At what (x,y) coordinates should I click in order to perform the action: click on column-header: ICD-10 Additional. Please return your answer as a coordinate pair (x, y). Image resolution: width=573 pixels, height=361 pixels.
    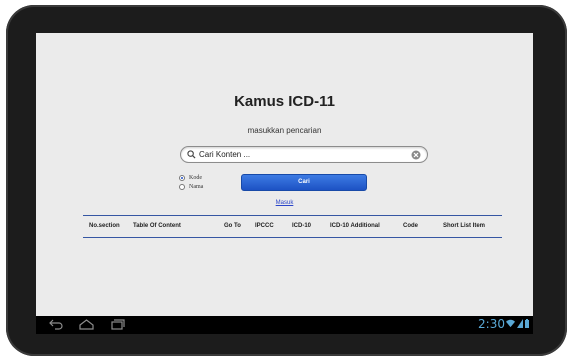
    Looking at the image, I should click on (355, 226).